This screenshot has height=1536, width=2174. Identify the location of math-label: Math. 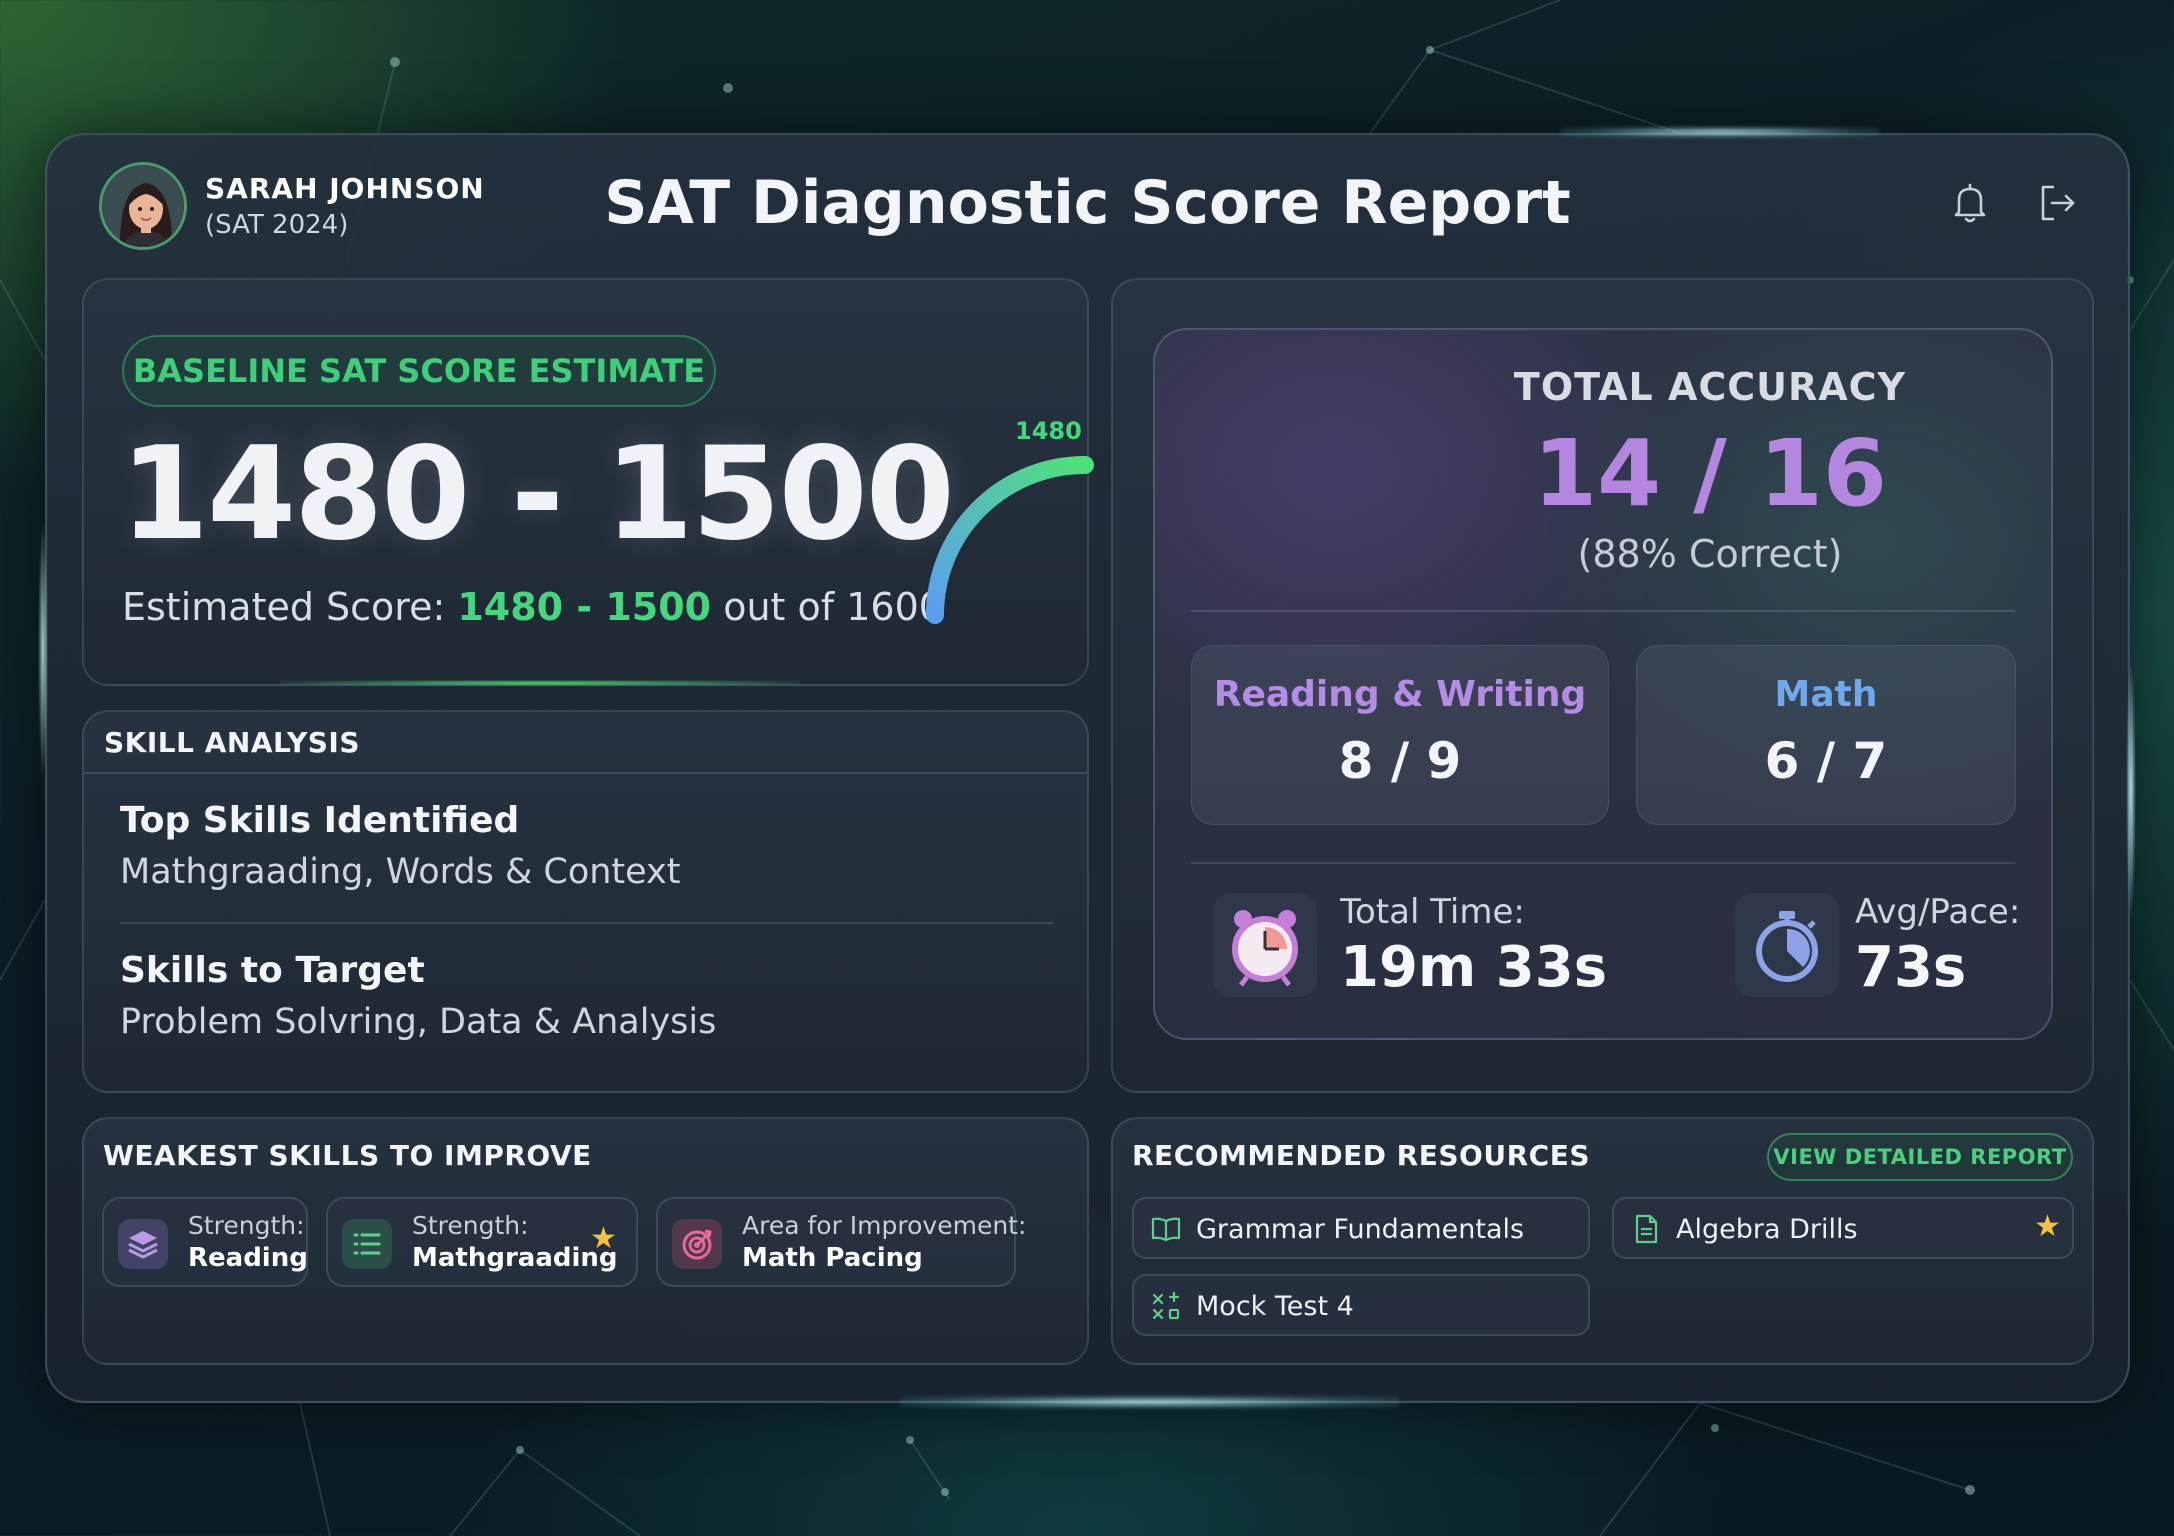
(1826, 694).